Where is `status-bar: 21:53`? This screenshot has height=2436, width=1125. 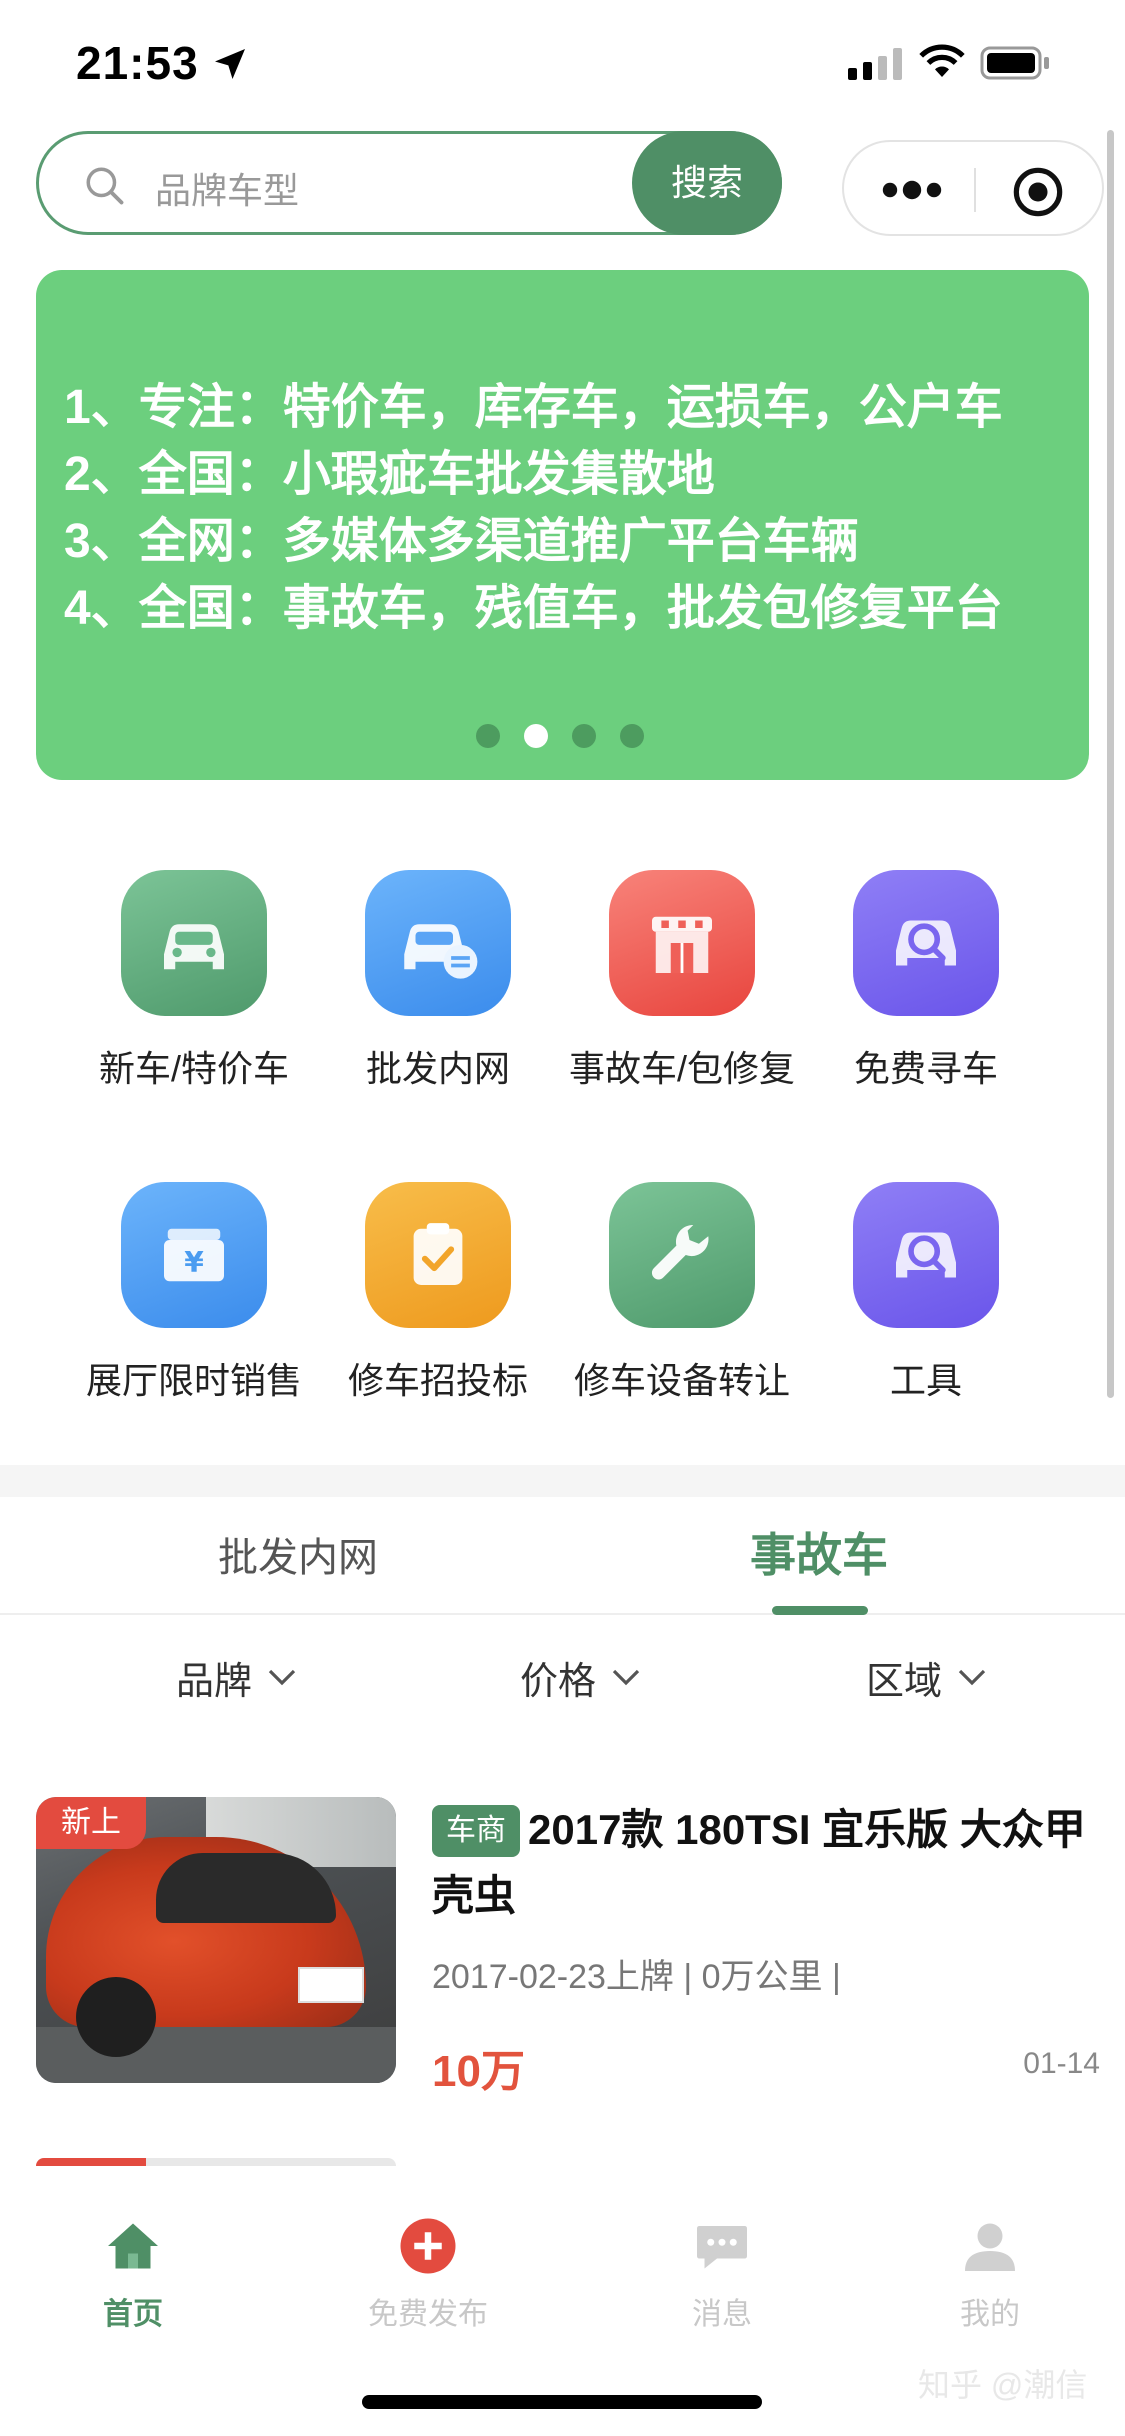
status-bar: 21:53 is located at coordinates (562, 65).